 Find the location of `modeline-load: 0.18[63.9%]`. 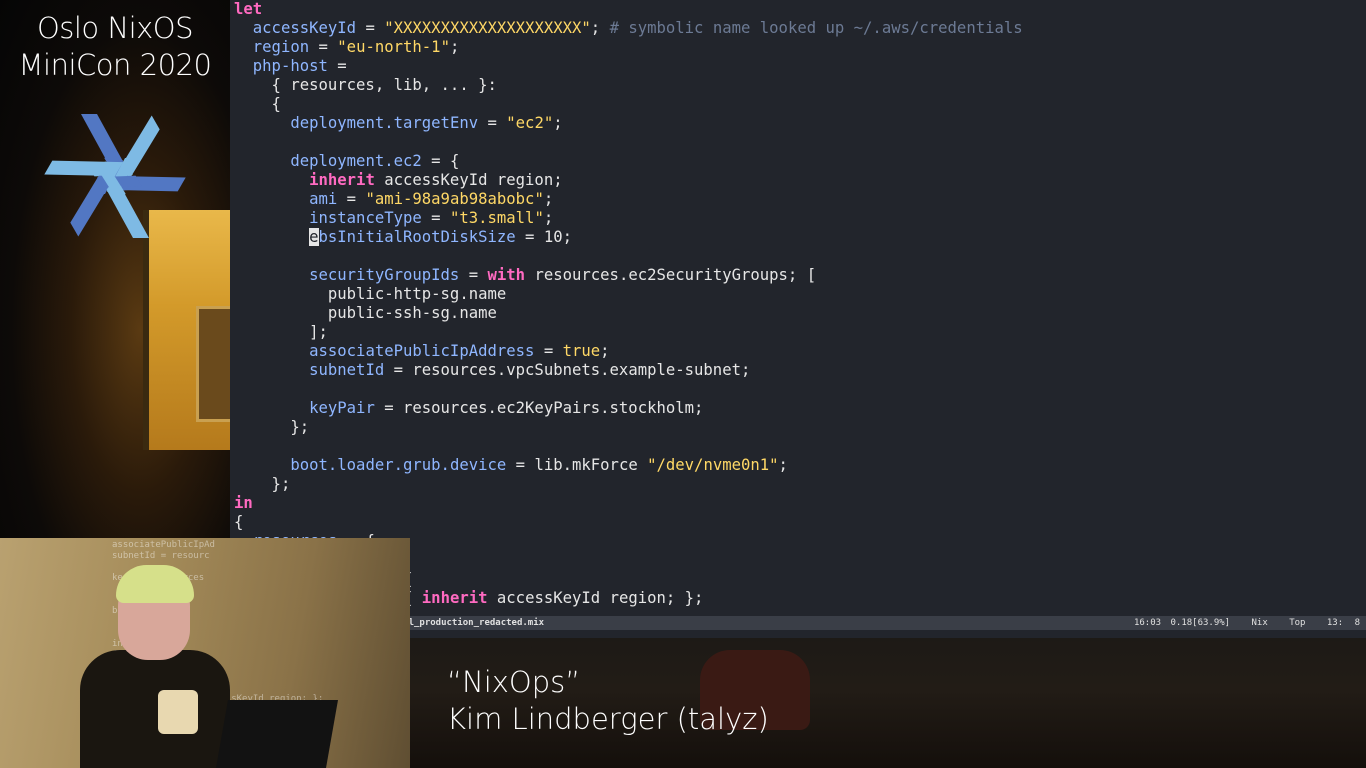

modeline-load: 0.18[63.9%] is located at coordinates (1200, 623).